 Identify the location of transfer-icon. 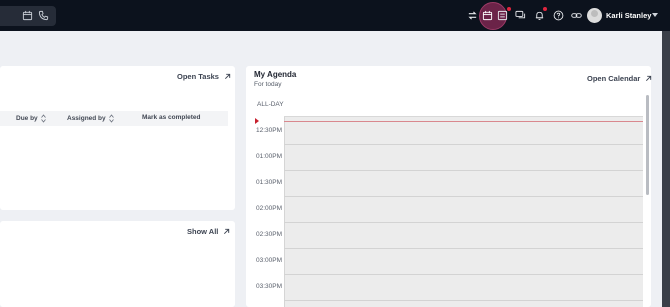
(472, 15).